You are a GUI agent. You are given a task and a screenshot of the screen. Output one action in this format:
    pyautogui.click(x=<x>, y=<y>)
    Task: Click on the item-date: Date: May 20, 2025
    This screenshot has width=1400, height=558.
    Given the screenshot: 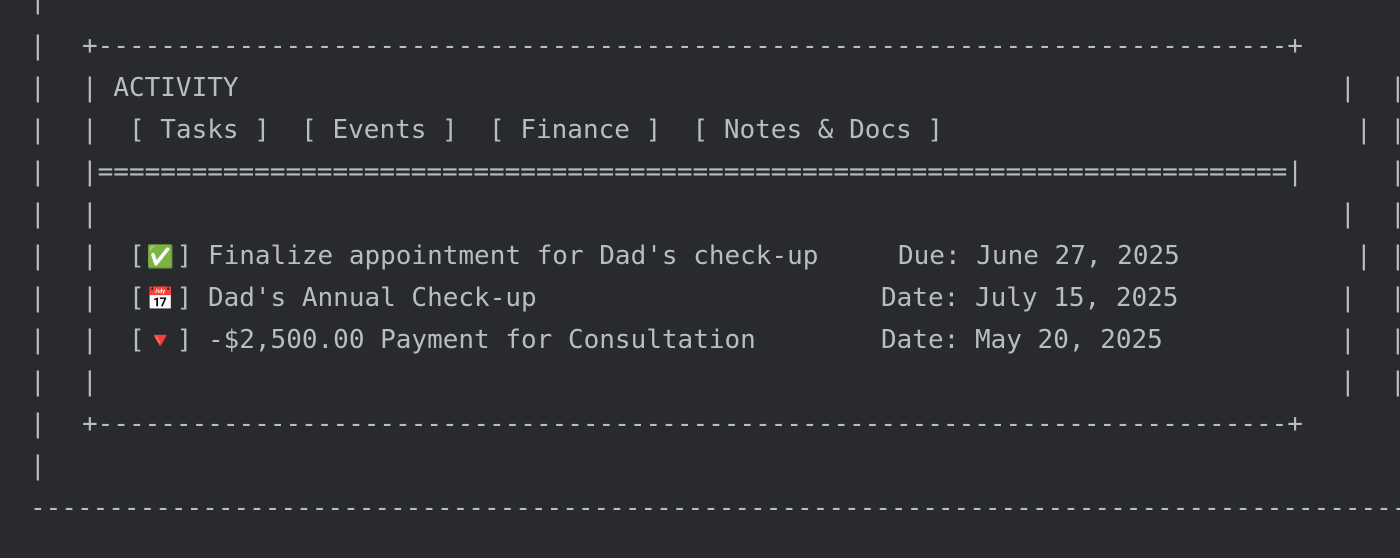 What is the action you would take?
    pyautogui.click(x=1022, y=340)
    